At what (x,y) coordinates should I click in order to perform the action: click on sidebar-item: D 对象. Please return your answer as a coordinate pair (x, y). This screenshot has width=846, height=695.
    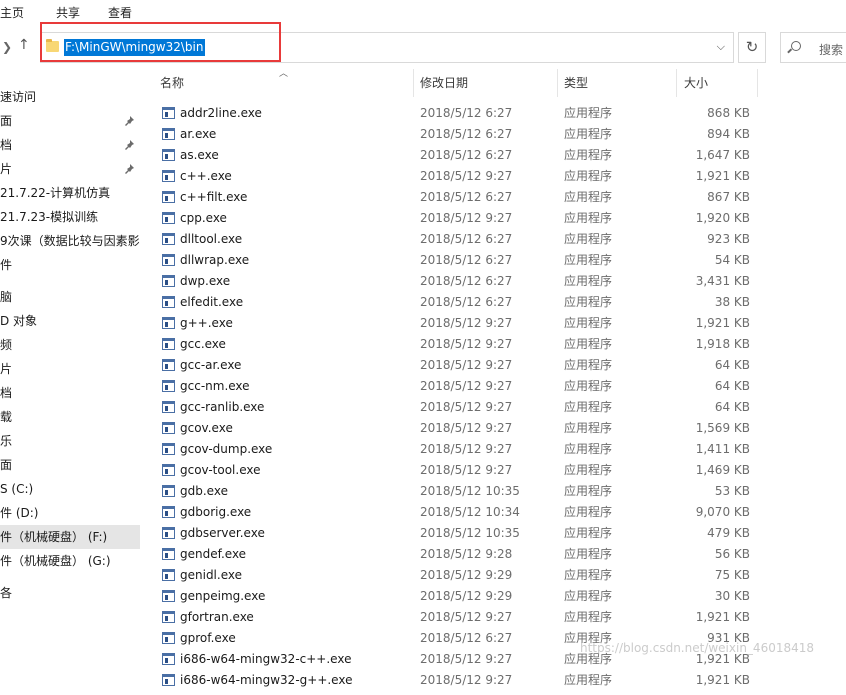
    Looking at the image, I should click on (70, 321).